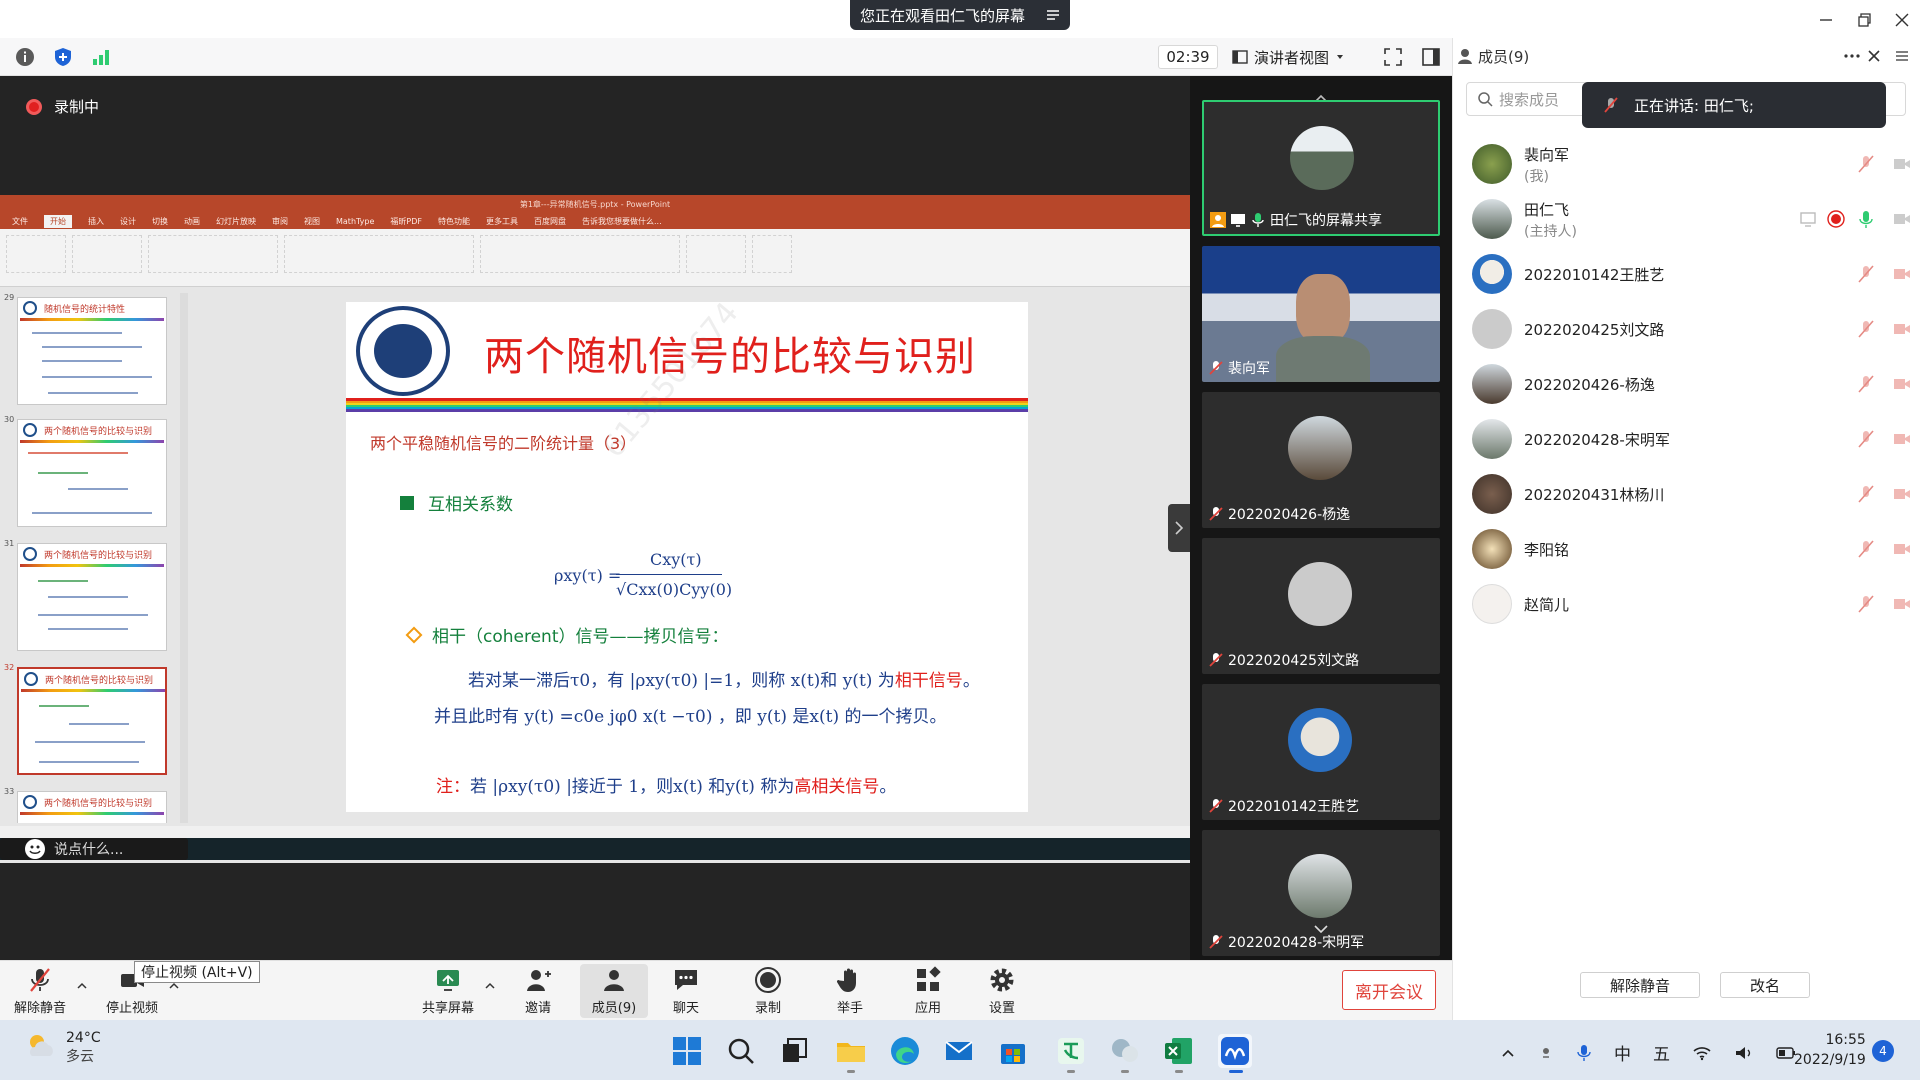 The width and height of the screenshot is (1920, 1080). Describe the element at coordinates (1053, 15) in the screenshot. I see `menu-icon` at that location.